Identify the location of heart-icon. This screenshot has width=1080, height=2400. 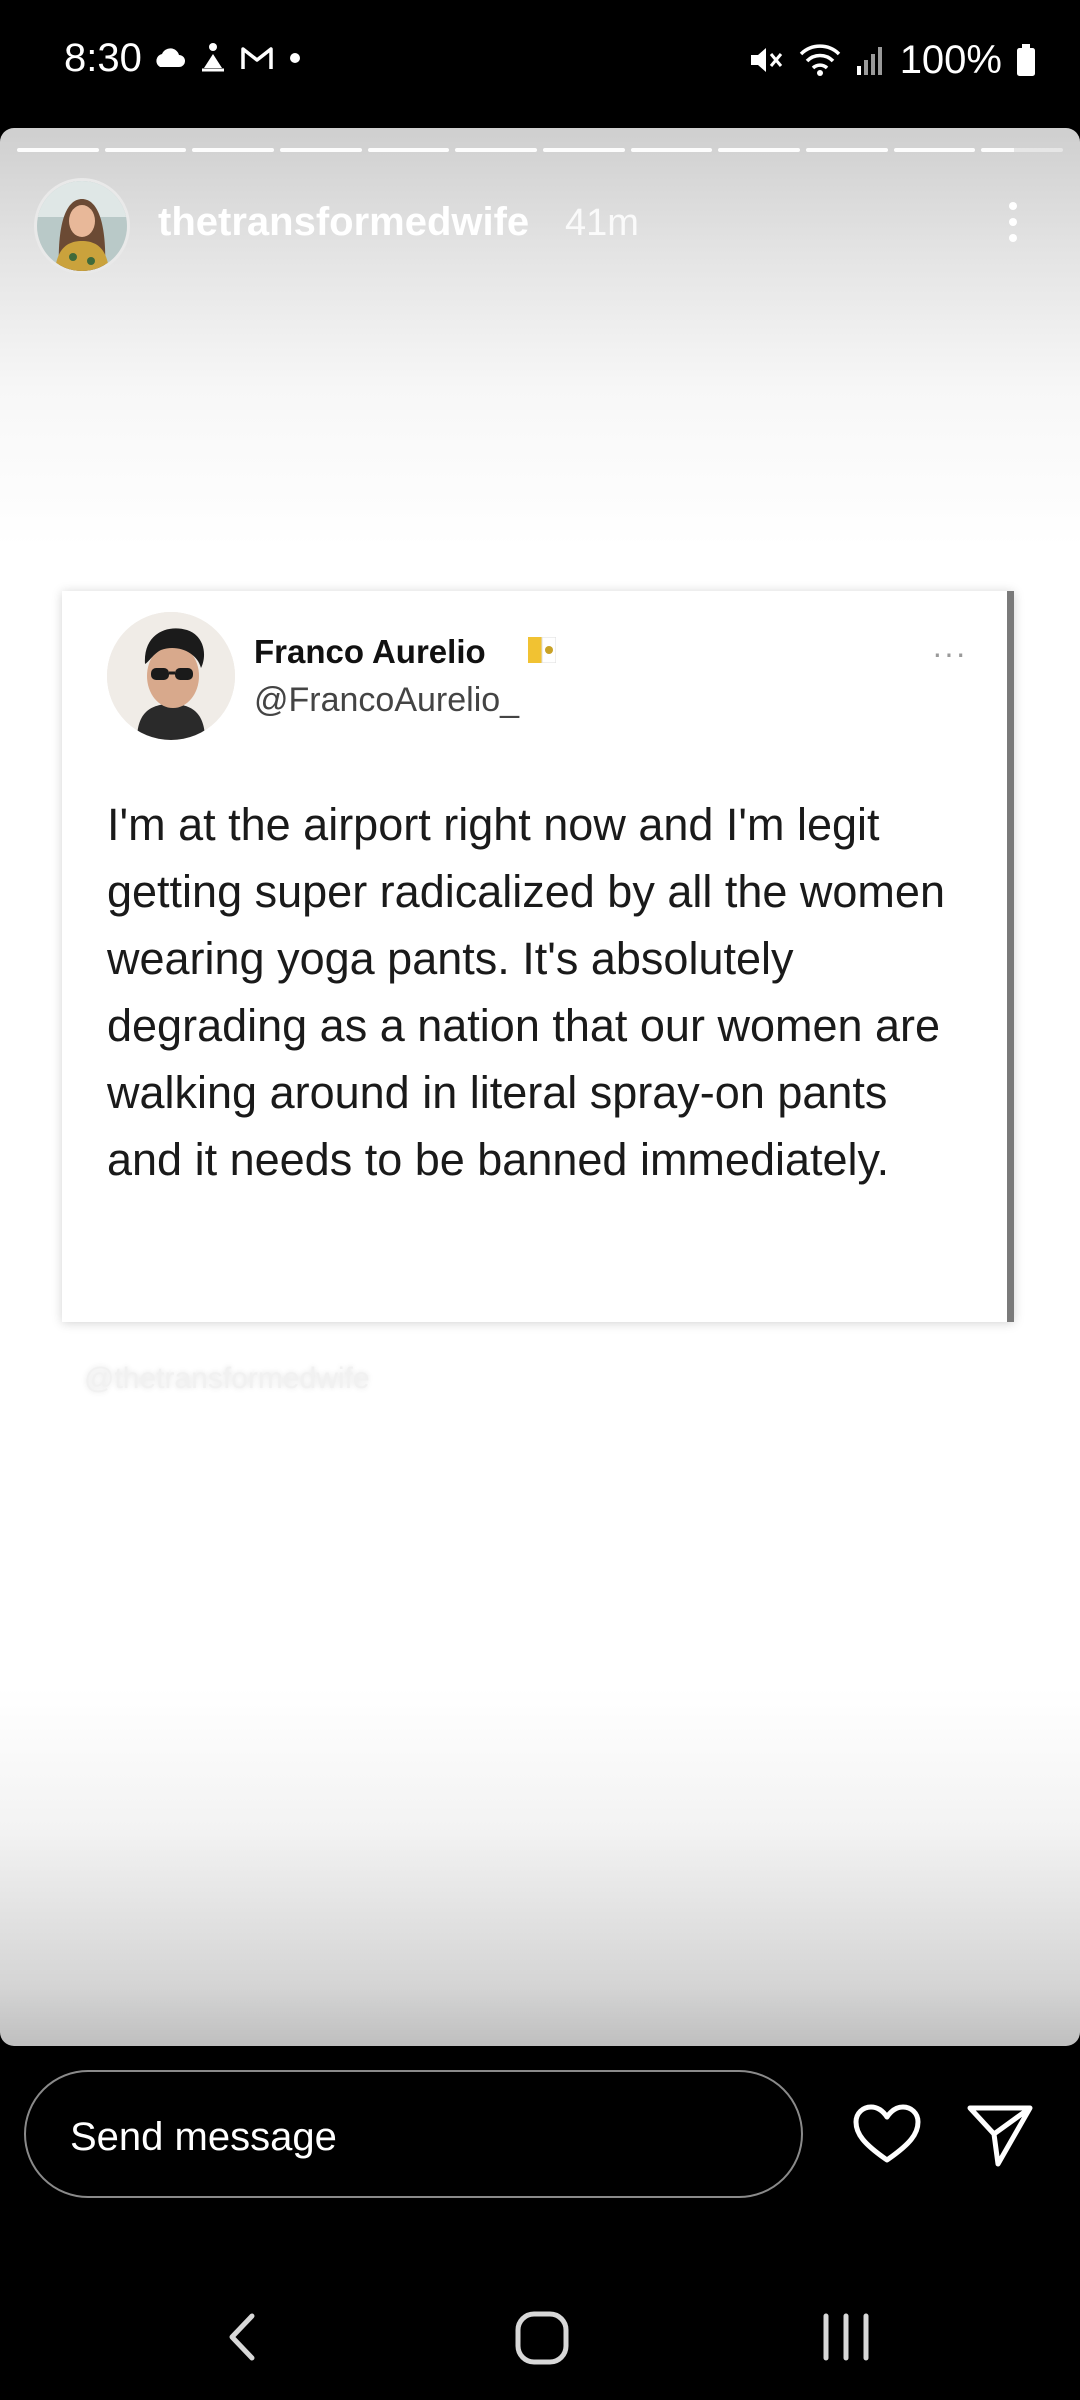
(887, 2135).